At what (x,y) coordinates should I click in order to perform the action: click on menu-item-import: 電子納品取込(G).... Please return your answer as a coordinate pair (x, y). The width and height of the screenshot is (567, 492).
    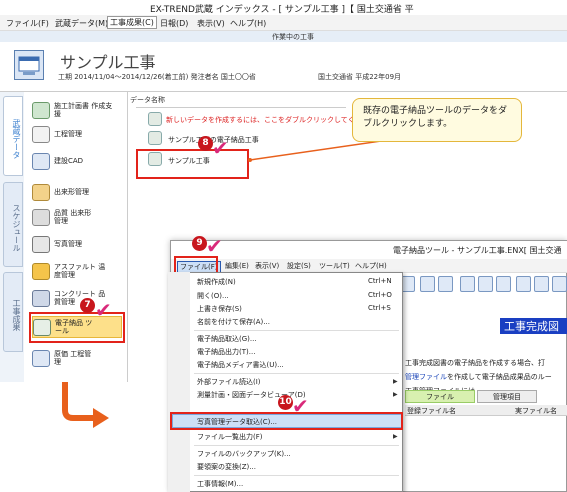
    Looking at the image, I should click on (227, 339).